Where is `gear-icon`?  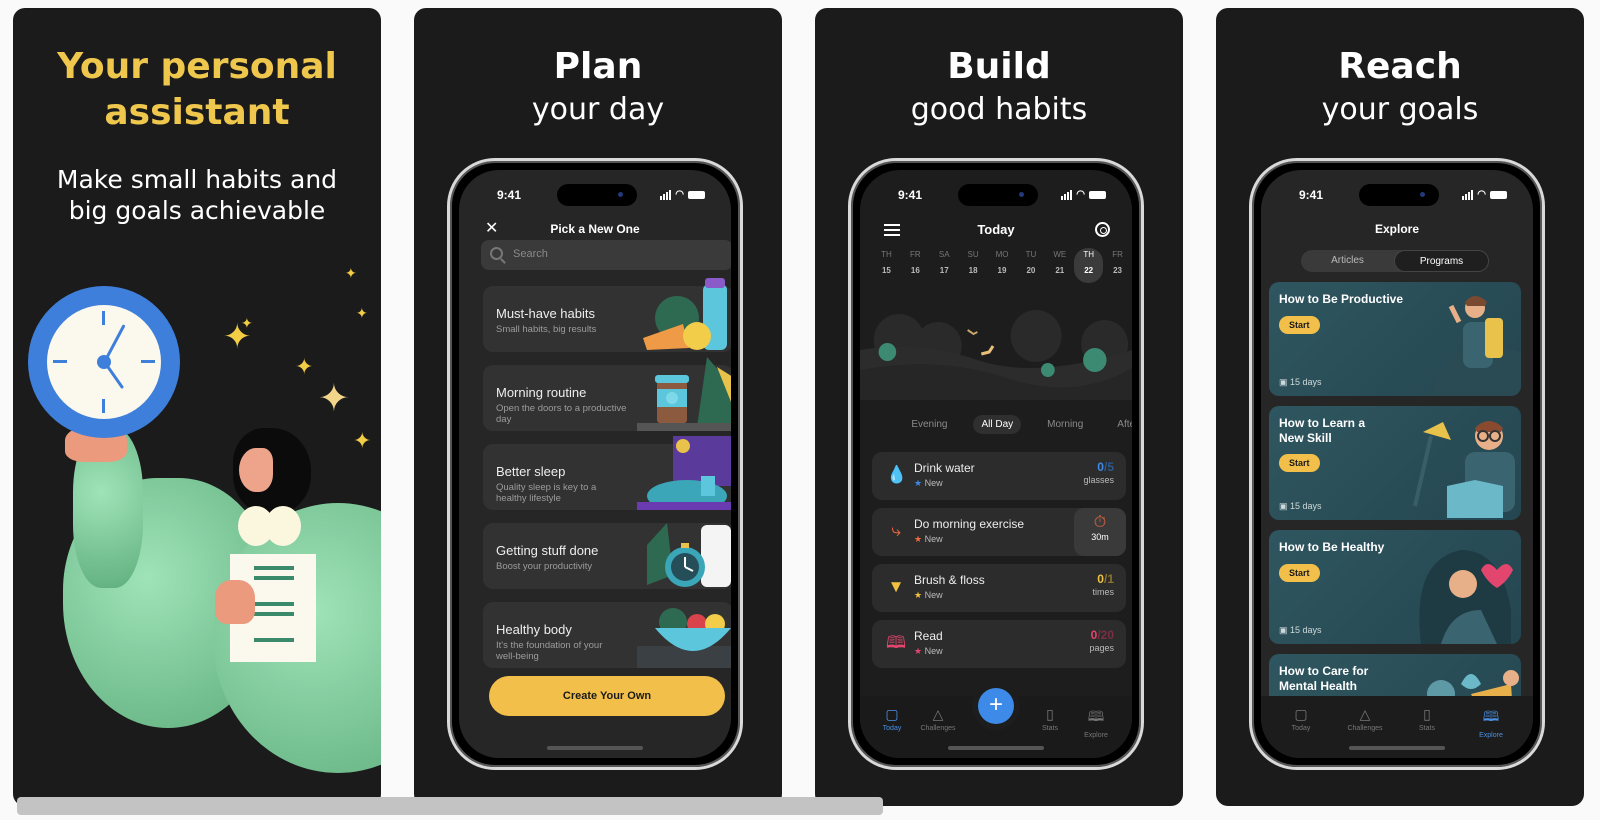
gear-icon is located at coordinates (1102, 229).